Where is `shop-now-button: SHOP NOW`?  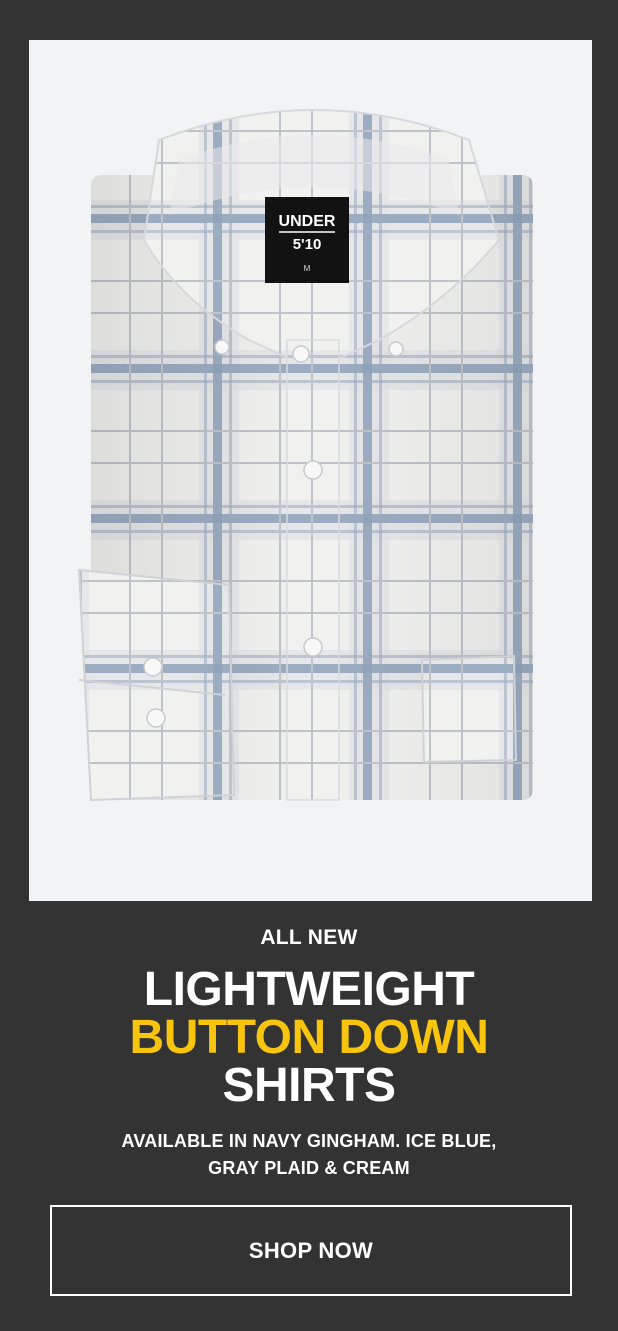 shop-now-button: SHOP NOW is located at coordinates (311, 1250).